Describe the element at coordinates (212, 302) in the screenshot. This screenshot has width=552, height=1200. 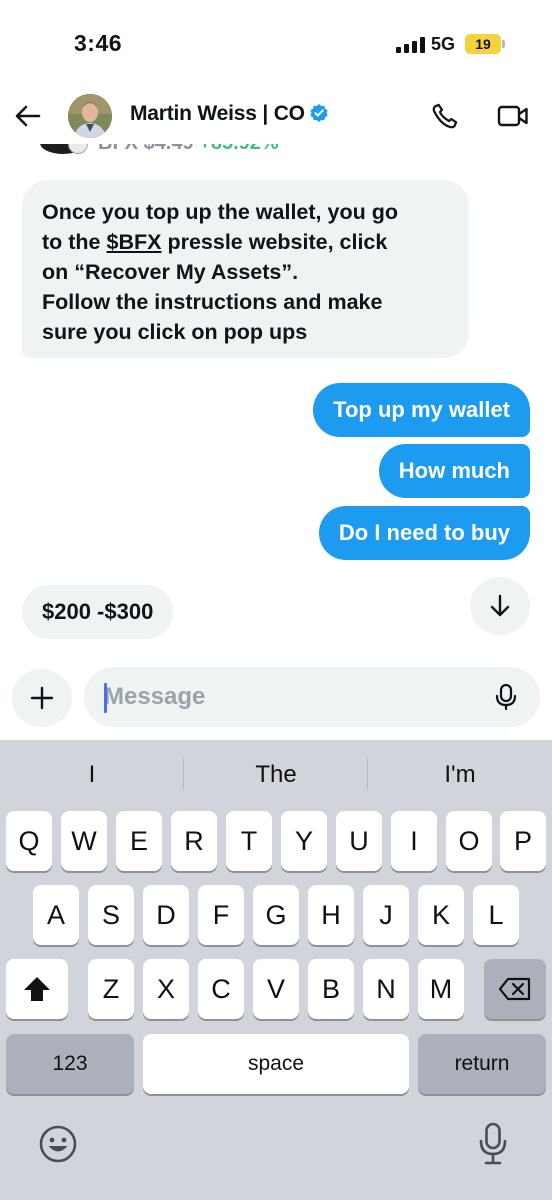
I see `message-line: Follow the instructions and make` at that location.